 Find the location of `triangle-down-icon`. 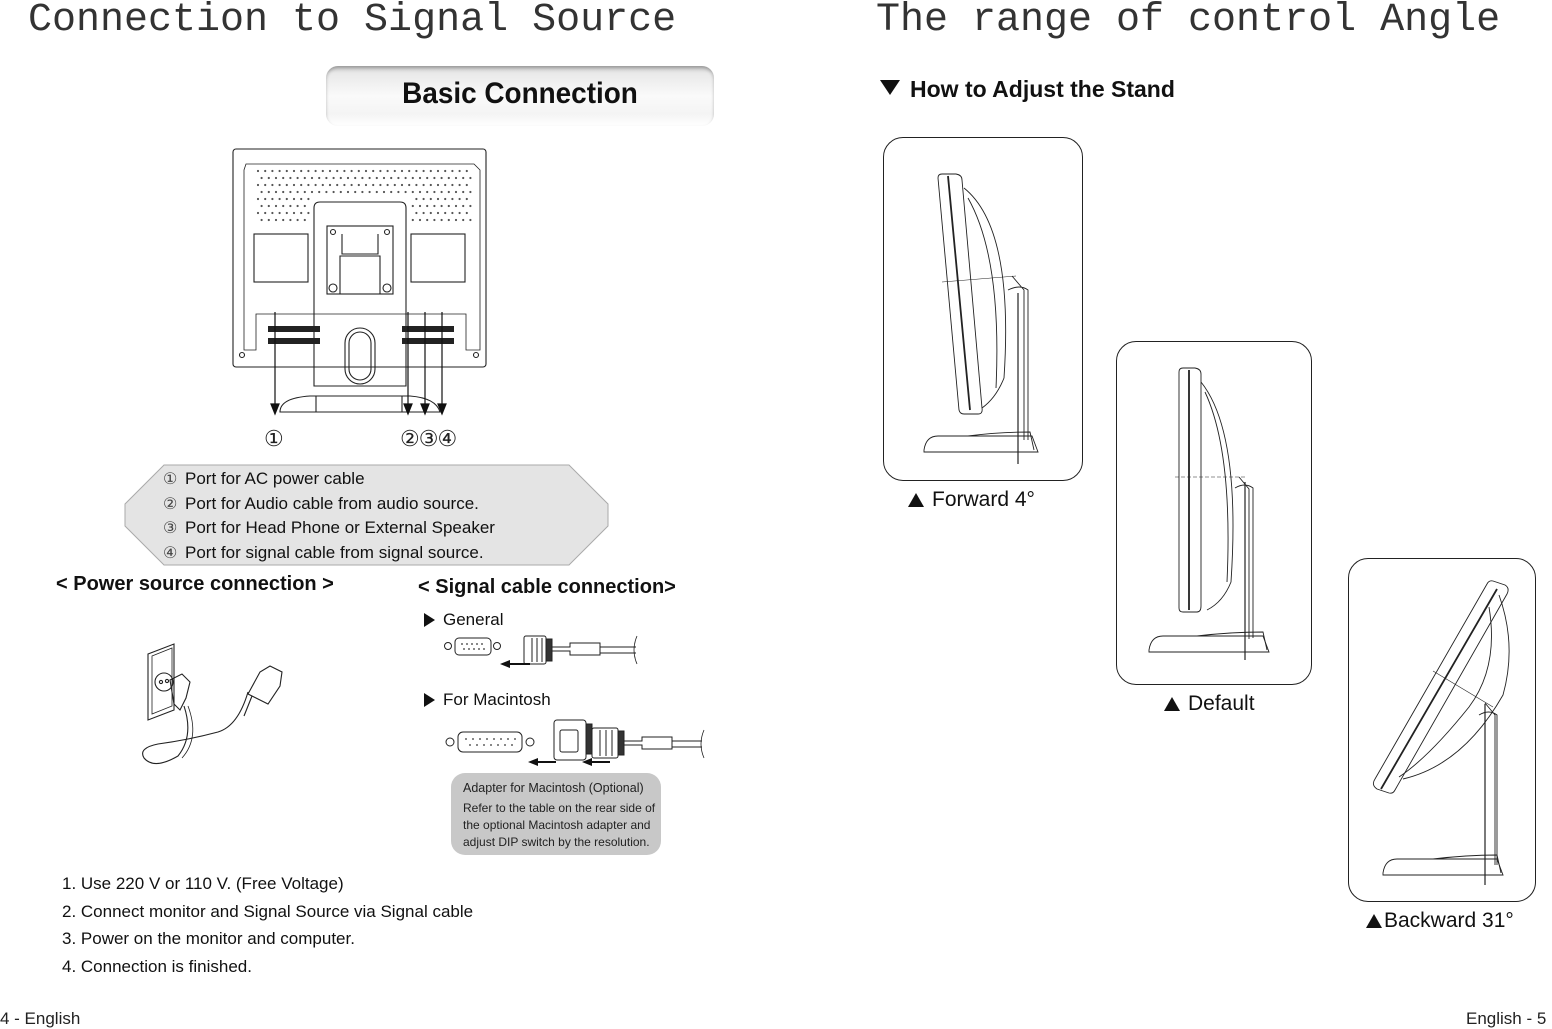

triangle-down-icon is located at coordinates (890, 87).